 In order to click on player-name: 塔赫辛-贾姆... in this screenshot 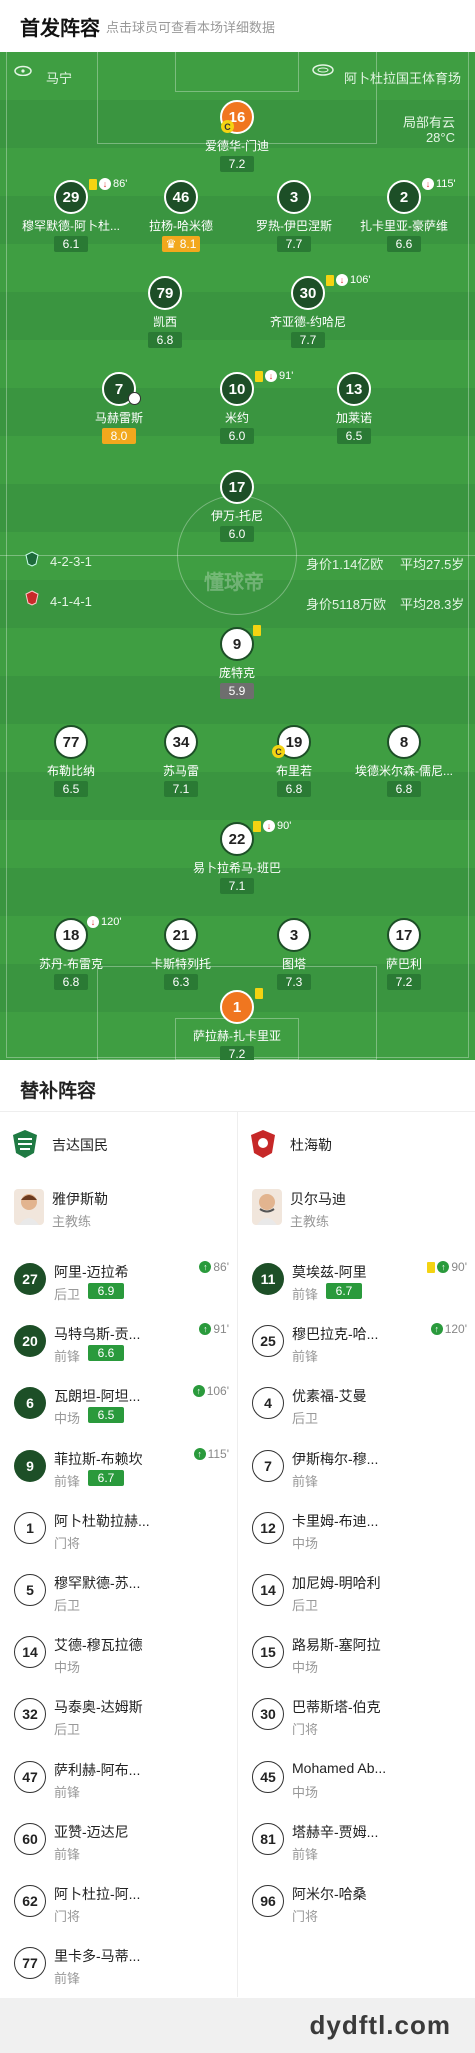, I will do `click(335, 1831)`.